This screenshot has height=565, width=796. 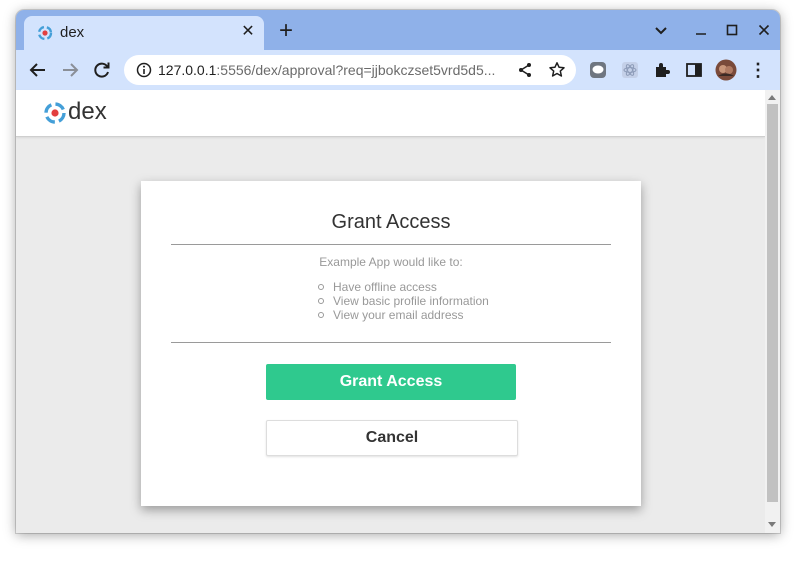 I want to click on profile-avatar-icon, so click(x=726, y=70).